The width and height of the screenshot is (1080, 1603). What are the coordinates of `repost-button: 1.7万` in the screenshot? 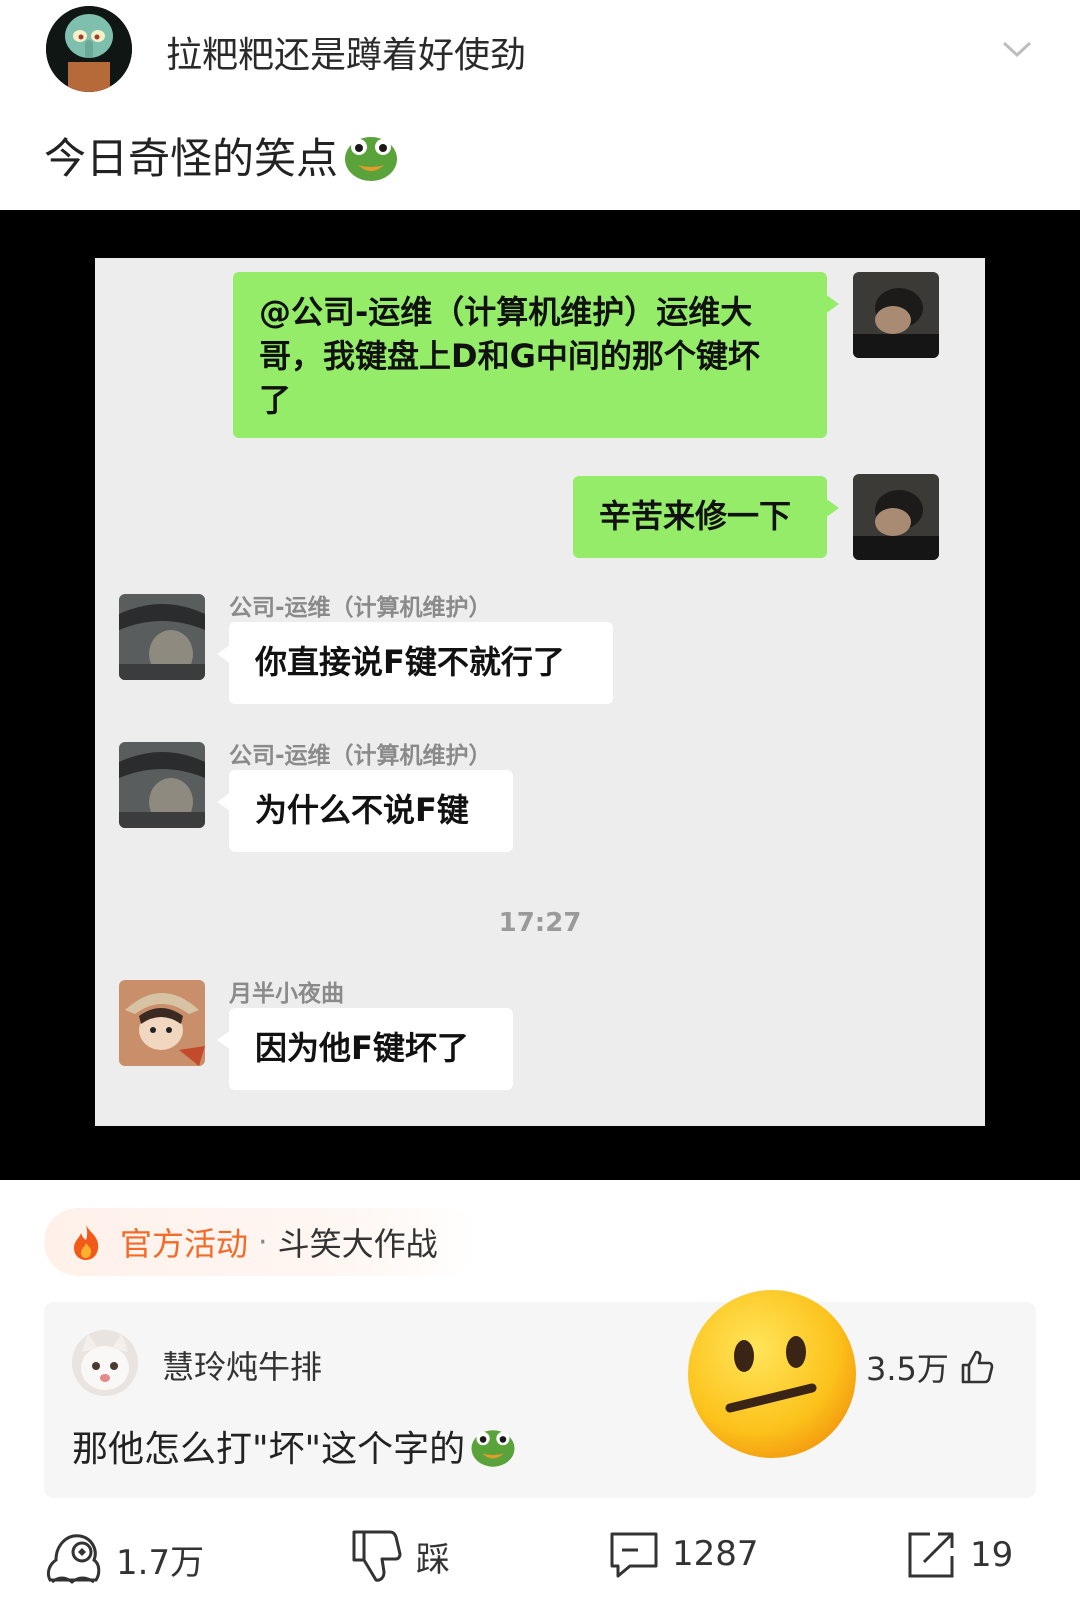 It's located at (123, 1559).